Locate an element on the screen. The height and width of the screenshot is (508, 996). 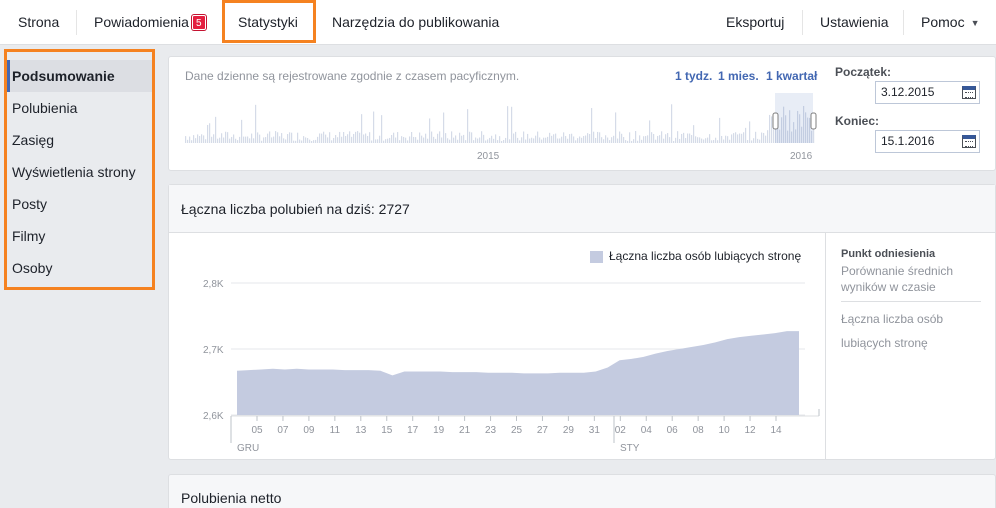
export-button: Eksportuj is located at coordinates (755, 22).